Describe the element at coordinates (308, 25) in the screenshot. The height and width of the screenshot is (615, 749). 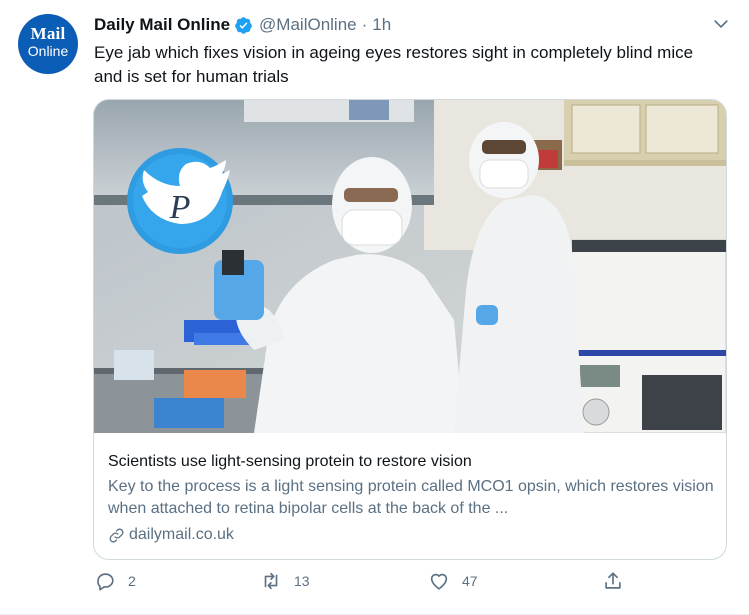
I see `handle: @MailOnline` at that location.